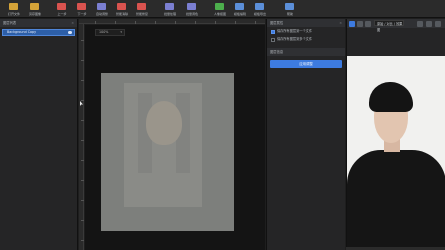 The width and height of the screenshot is (445, 250). Describe the element at coordinates (22, 32) in the screenshot. I see `layer-item-label: Background Copy` at that location.